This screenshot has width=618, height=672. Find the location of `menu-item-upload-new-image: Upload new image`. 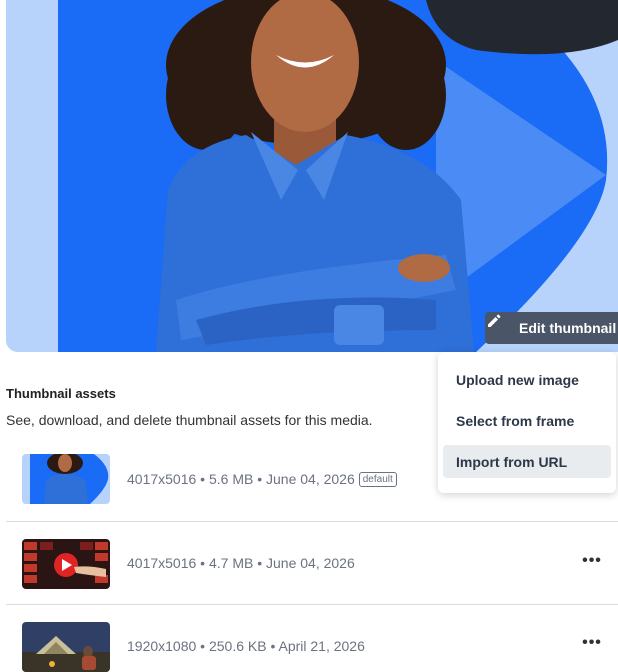

menu-item-upload-new-image: Upload new image is located at coordinates (527, 379).